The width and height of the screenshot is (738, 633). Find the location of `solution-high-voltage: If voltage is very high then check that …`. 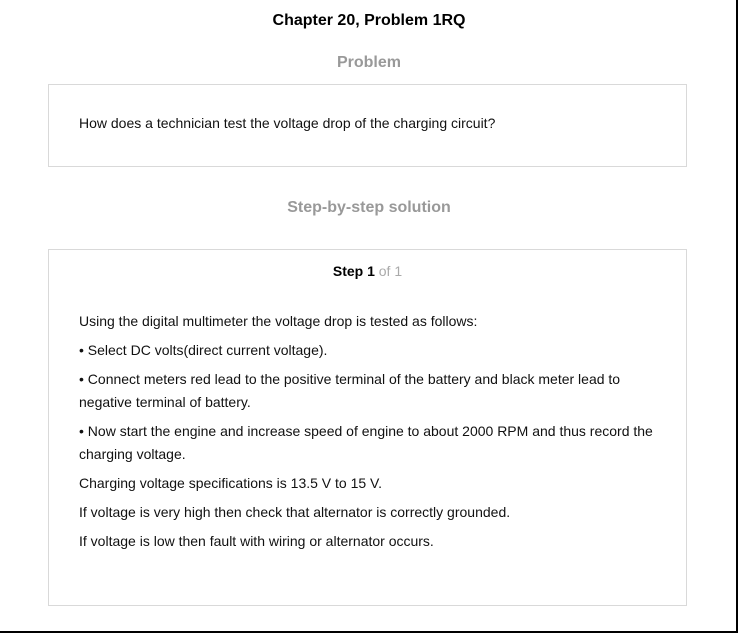

solution-high-voltage: If voltage is very high then check that … is located at coordinates (295, 512).